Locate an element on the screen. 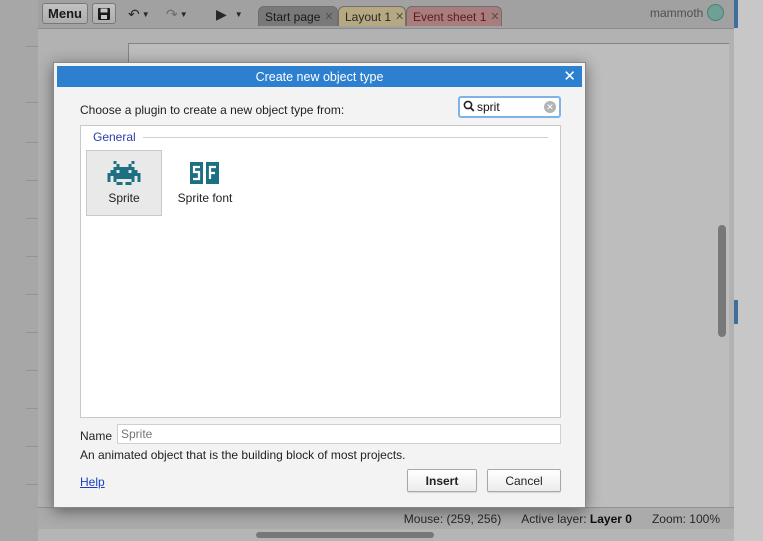 The image size is (763, 541). search-input is located at coordinates (511, 107).